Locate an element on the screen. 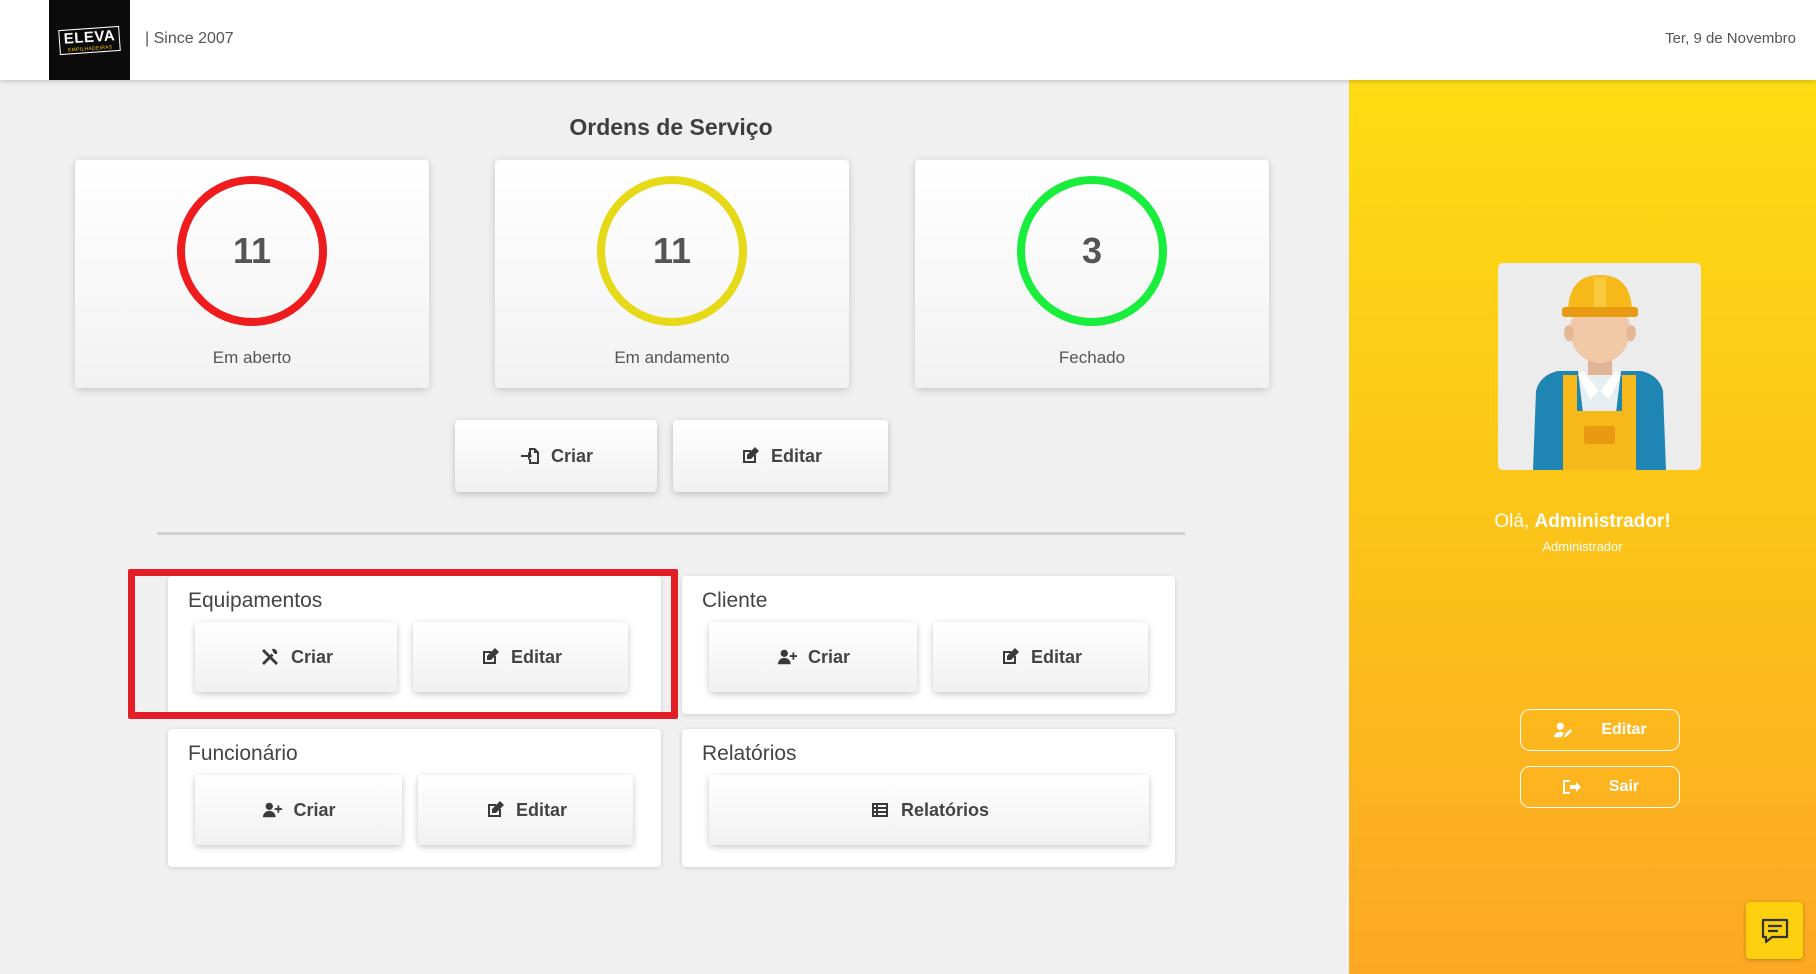  avatar is located at coordinates (1599, 366).